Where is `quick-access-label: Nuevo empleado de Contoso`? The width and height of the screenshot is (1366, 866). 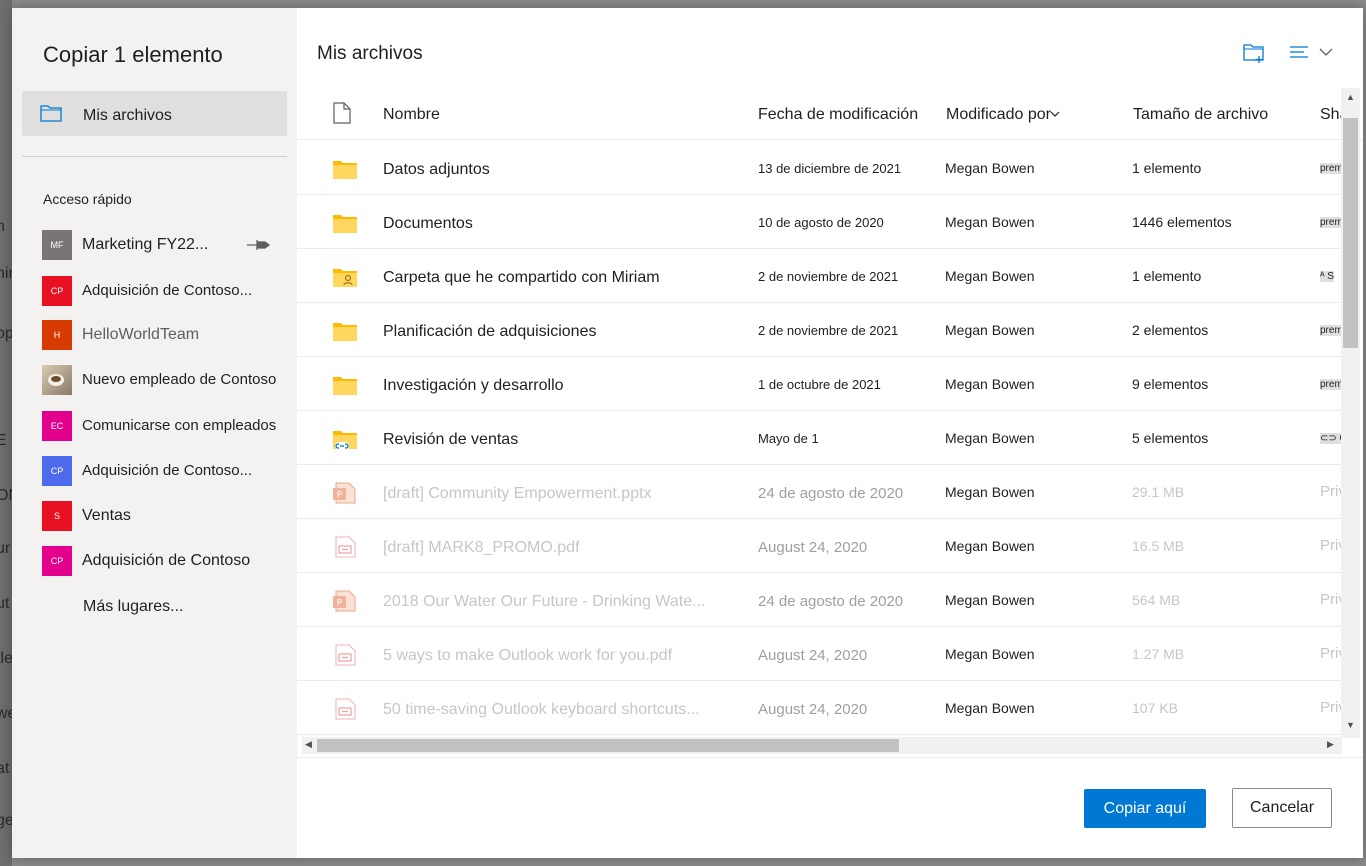
quick-access-label: Nuevo empleado de Contoso is located at coordinates (179, 379).